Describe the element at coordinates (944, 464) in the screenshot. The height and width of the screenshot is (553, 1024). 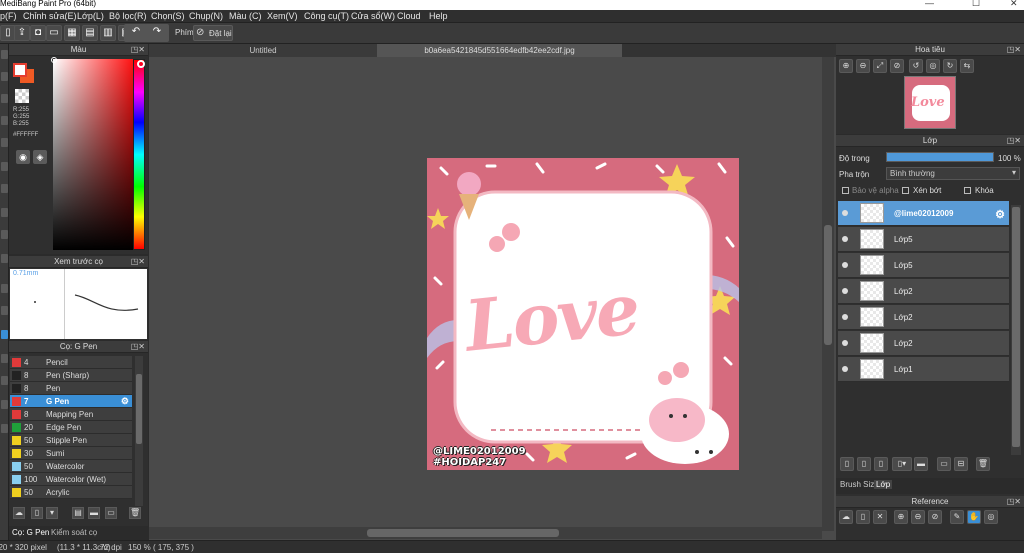
I see `duplicate-layer-icon: ▭` at that location.